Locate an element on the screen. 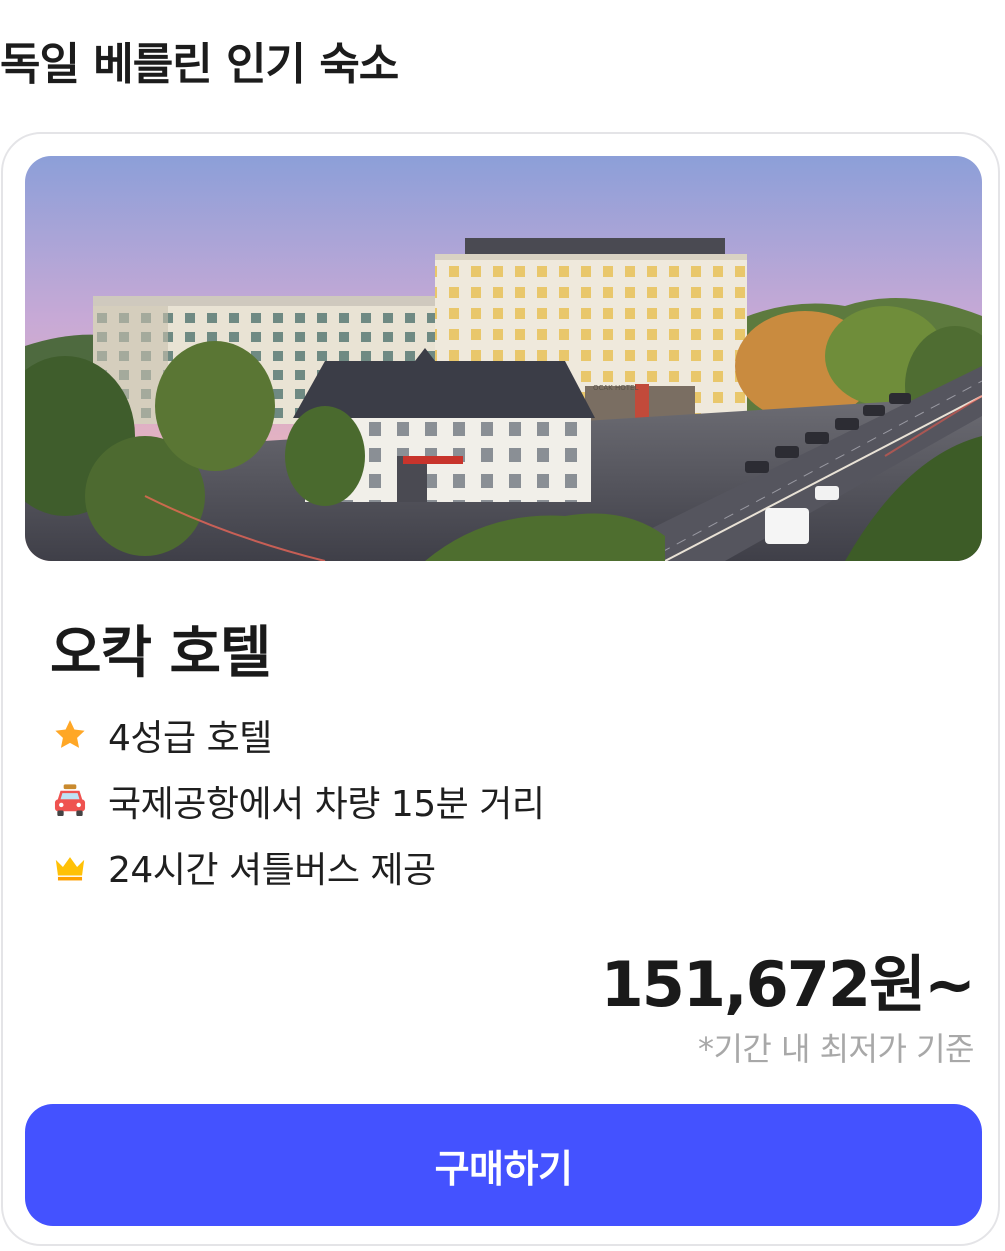 This screenshot has width=1005, height=1251. price-note: *기간 내 최저가 기준 is located at coordinates (836, 1049).